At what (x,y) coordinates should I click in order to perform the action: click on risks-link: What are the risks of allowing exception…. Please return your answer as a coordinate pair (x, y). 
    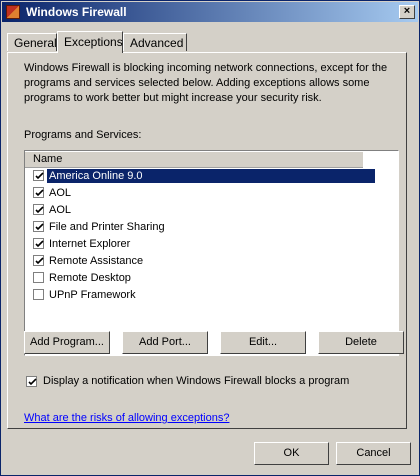
    Looking at the image, I should click on (126, 418).